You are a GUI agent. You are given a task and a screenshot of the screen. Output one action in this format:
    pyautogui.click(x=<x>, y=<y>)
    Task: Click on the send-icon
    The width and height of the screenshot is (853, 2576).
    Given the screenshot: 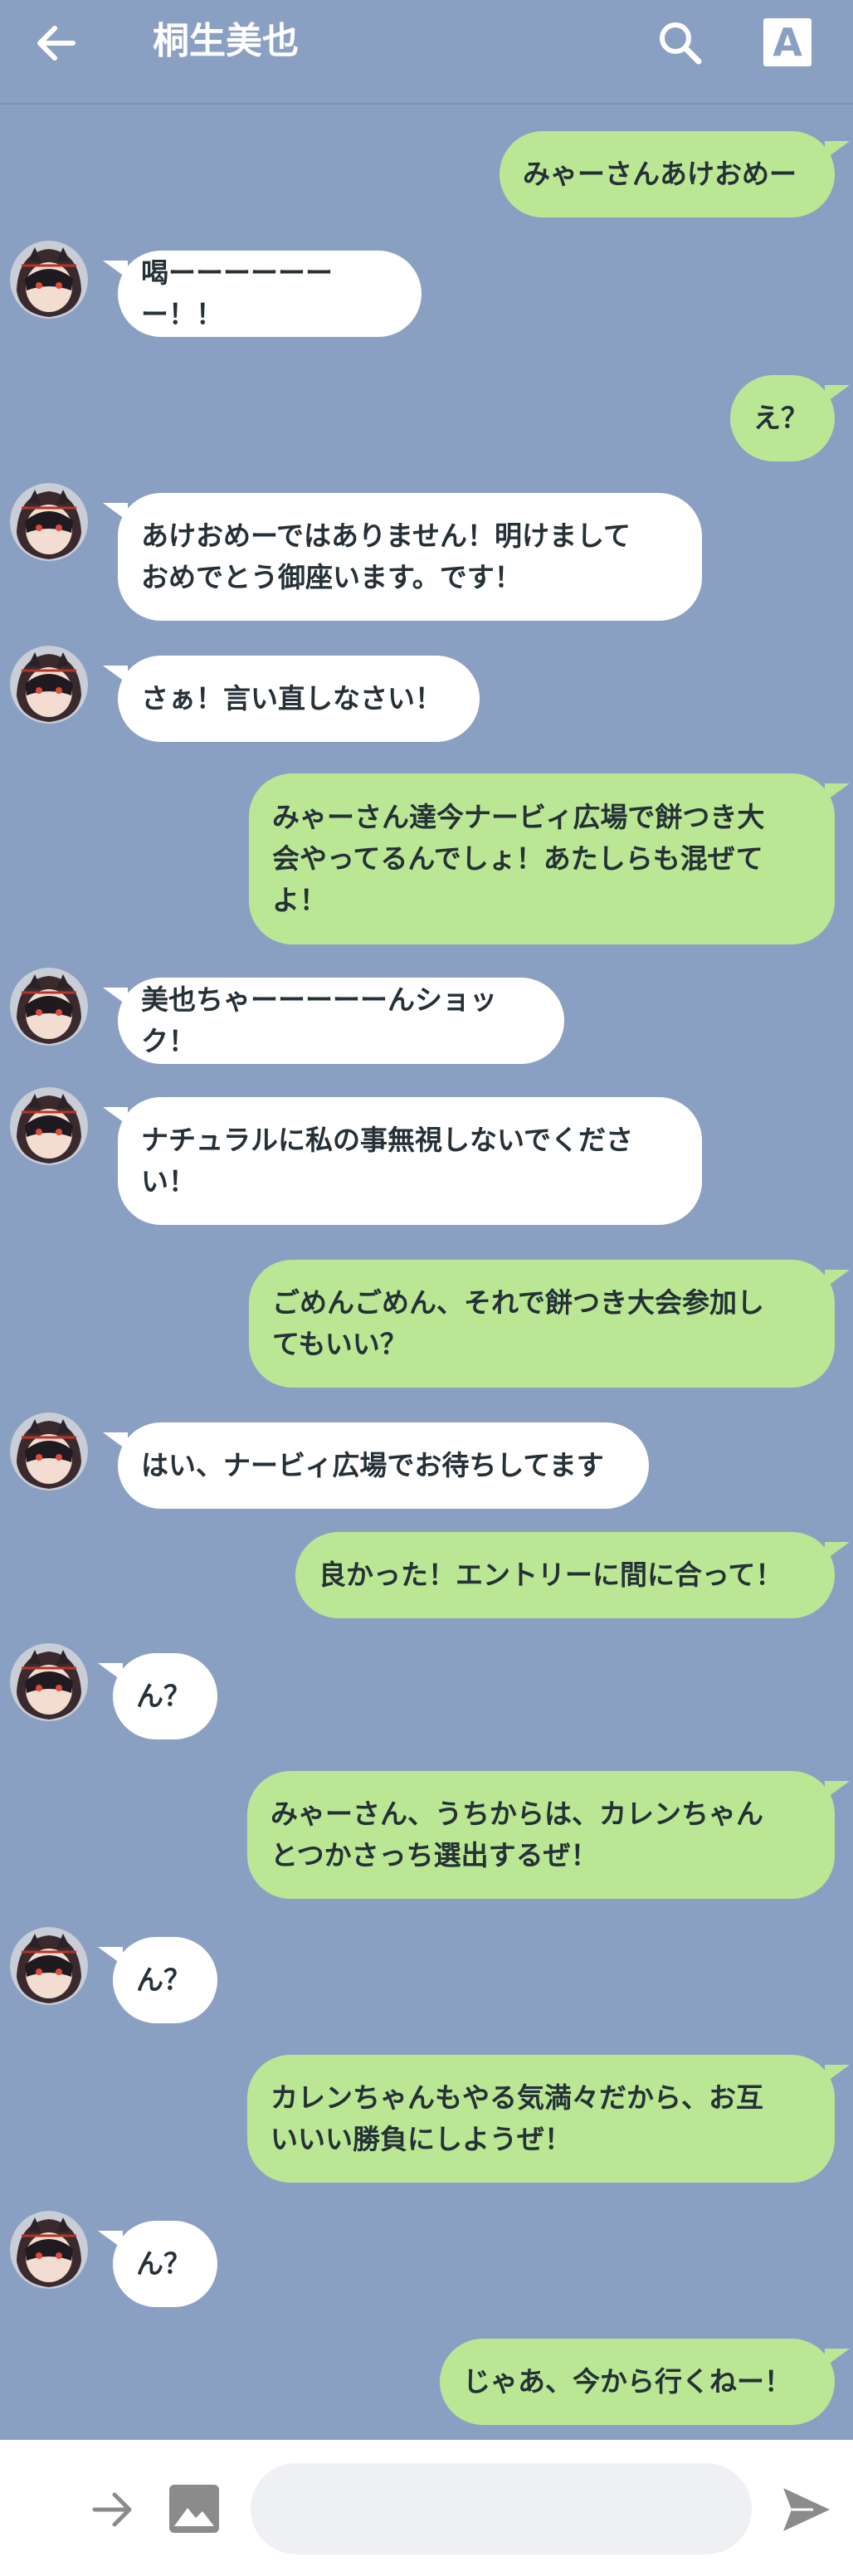 What is the action you would take?
    pyautogui.click(x=806, y=2510)
    